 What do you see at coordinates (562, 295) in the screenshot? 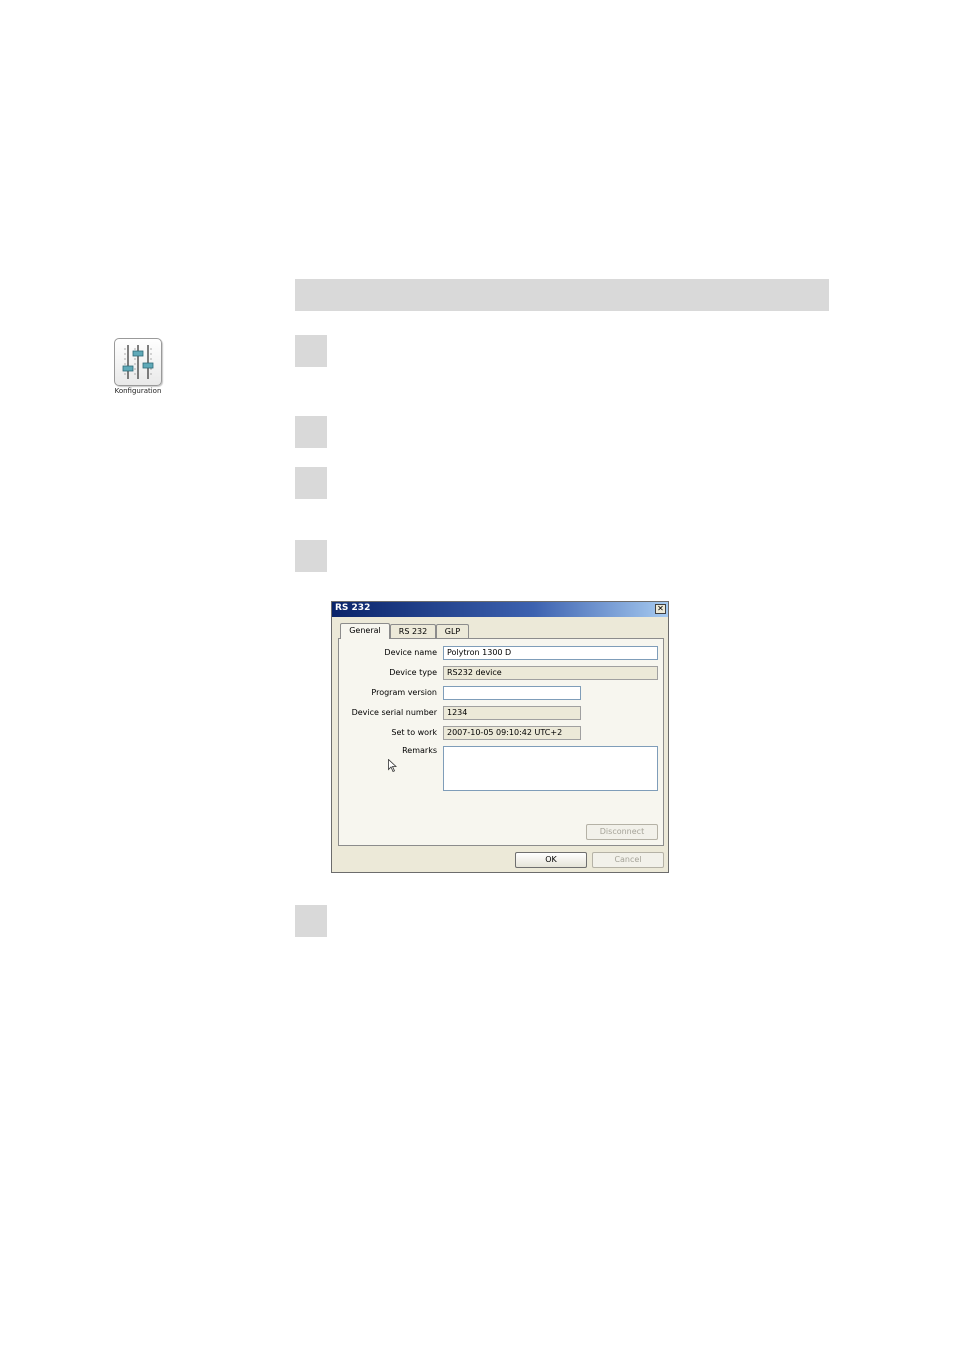
I see `section-header-bar` at bounding box center [562, 295].